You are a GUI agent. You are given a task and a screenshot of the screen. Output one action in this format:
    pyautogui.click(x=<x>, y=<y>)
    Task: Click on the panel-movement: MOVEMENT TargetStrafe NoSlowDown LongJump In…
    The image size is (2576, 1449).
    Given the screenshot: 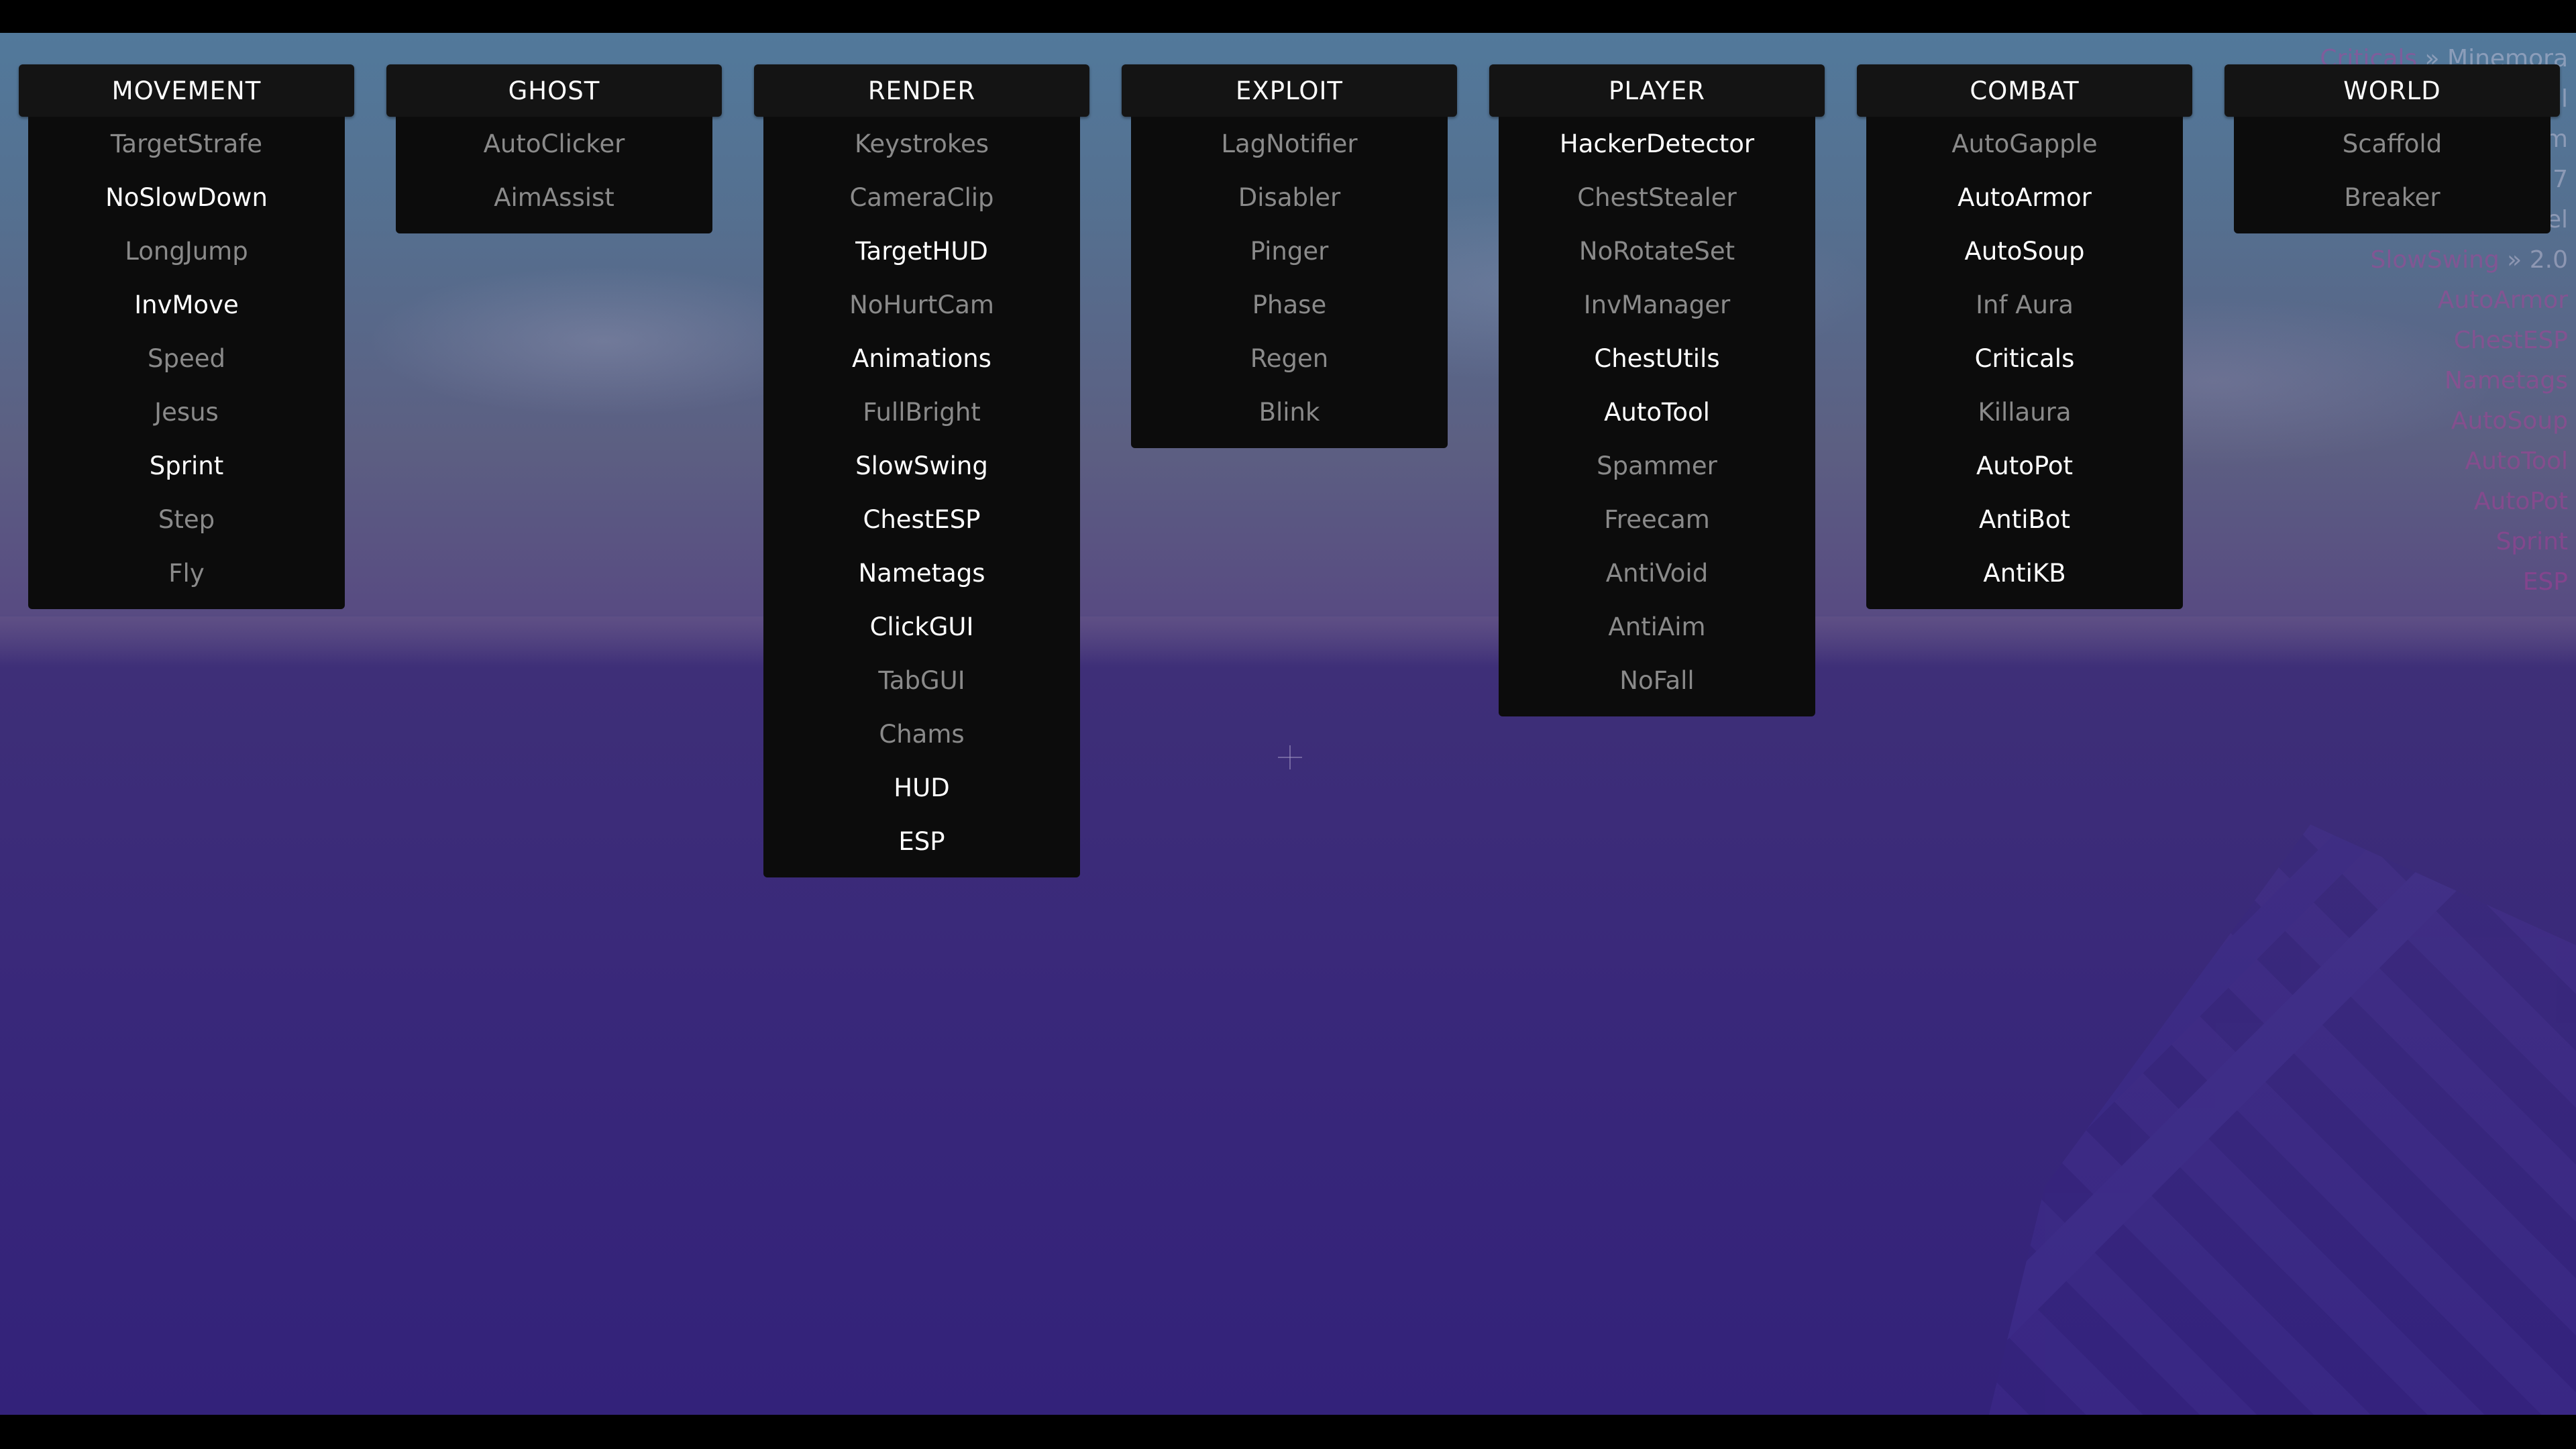 What is the action you would take?
    pyautogui.click(x=186, y=336)
    